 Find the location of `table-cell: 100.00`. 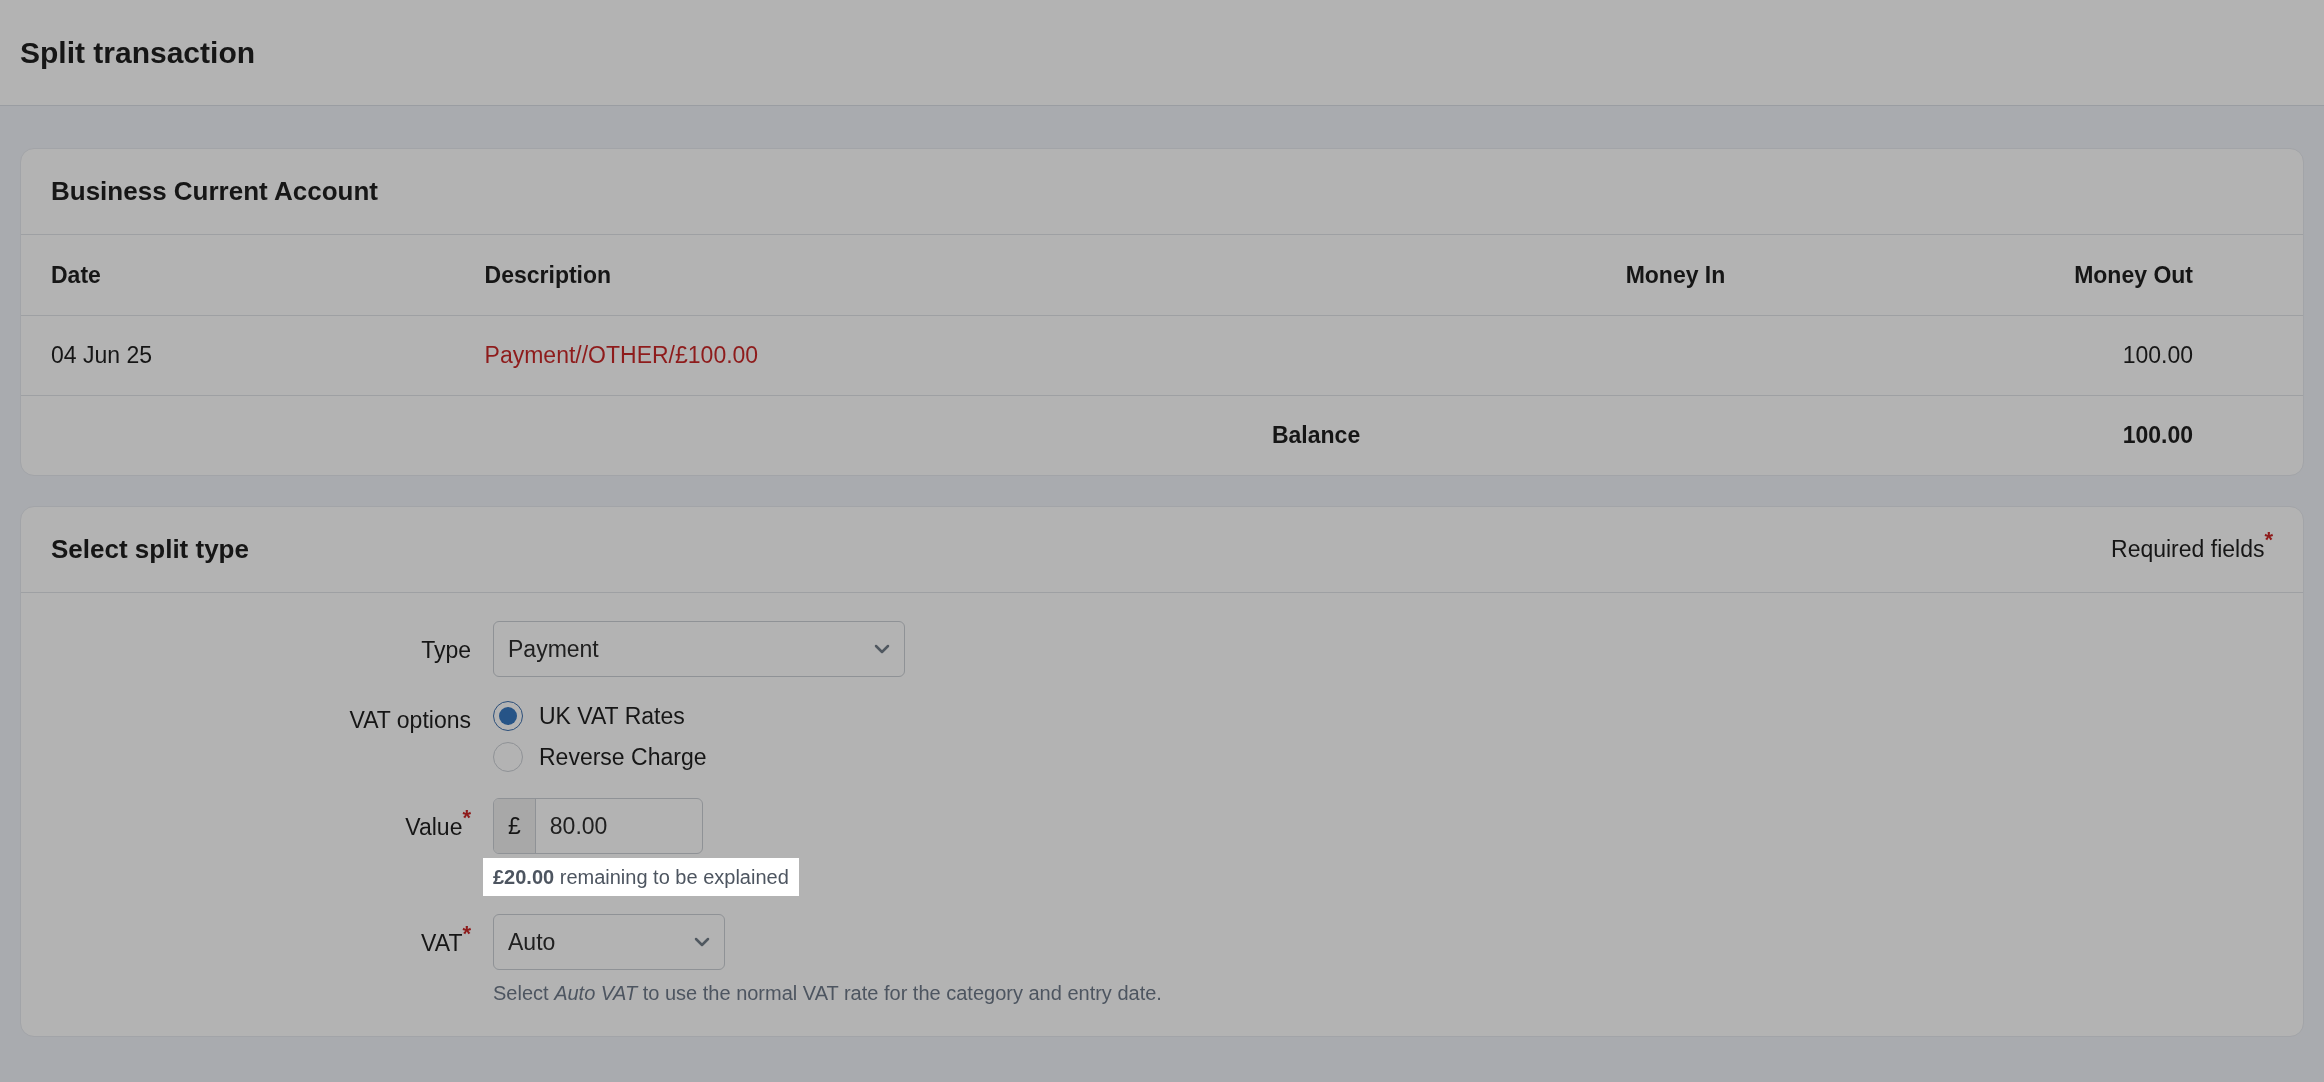

table-cell: 100.00 is located at coordinates (2029, 355).